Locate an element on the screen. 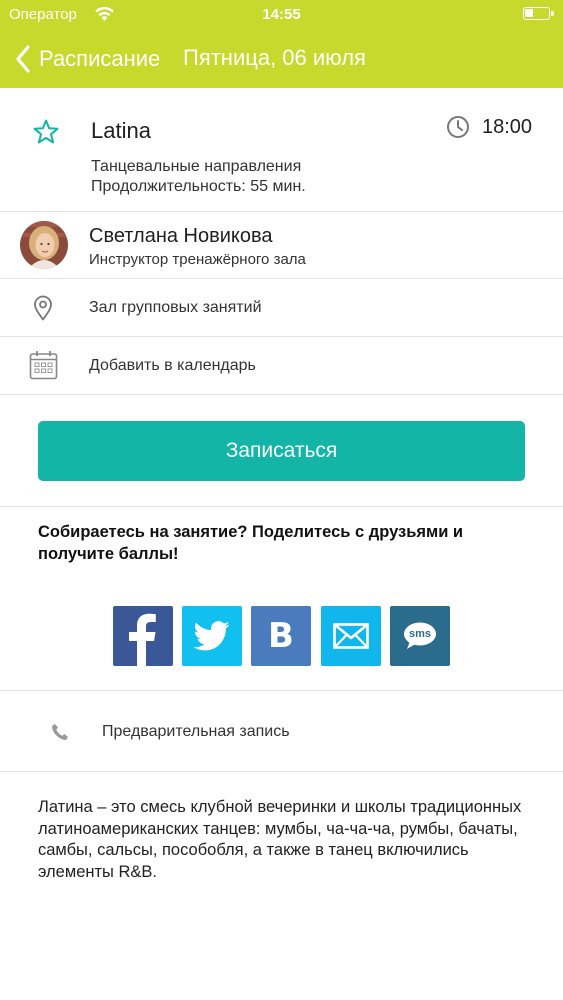 The image size is (563, 1000). status-bar: Оператор 14:55 is located at coordinates (281, 15).